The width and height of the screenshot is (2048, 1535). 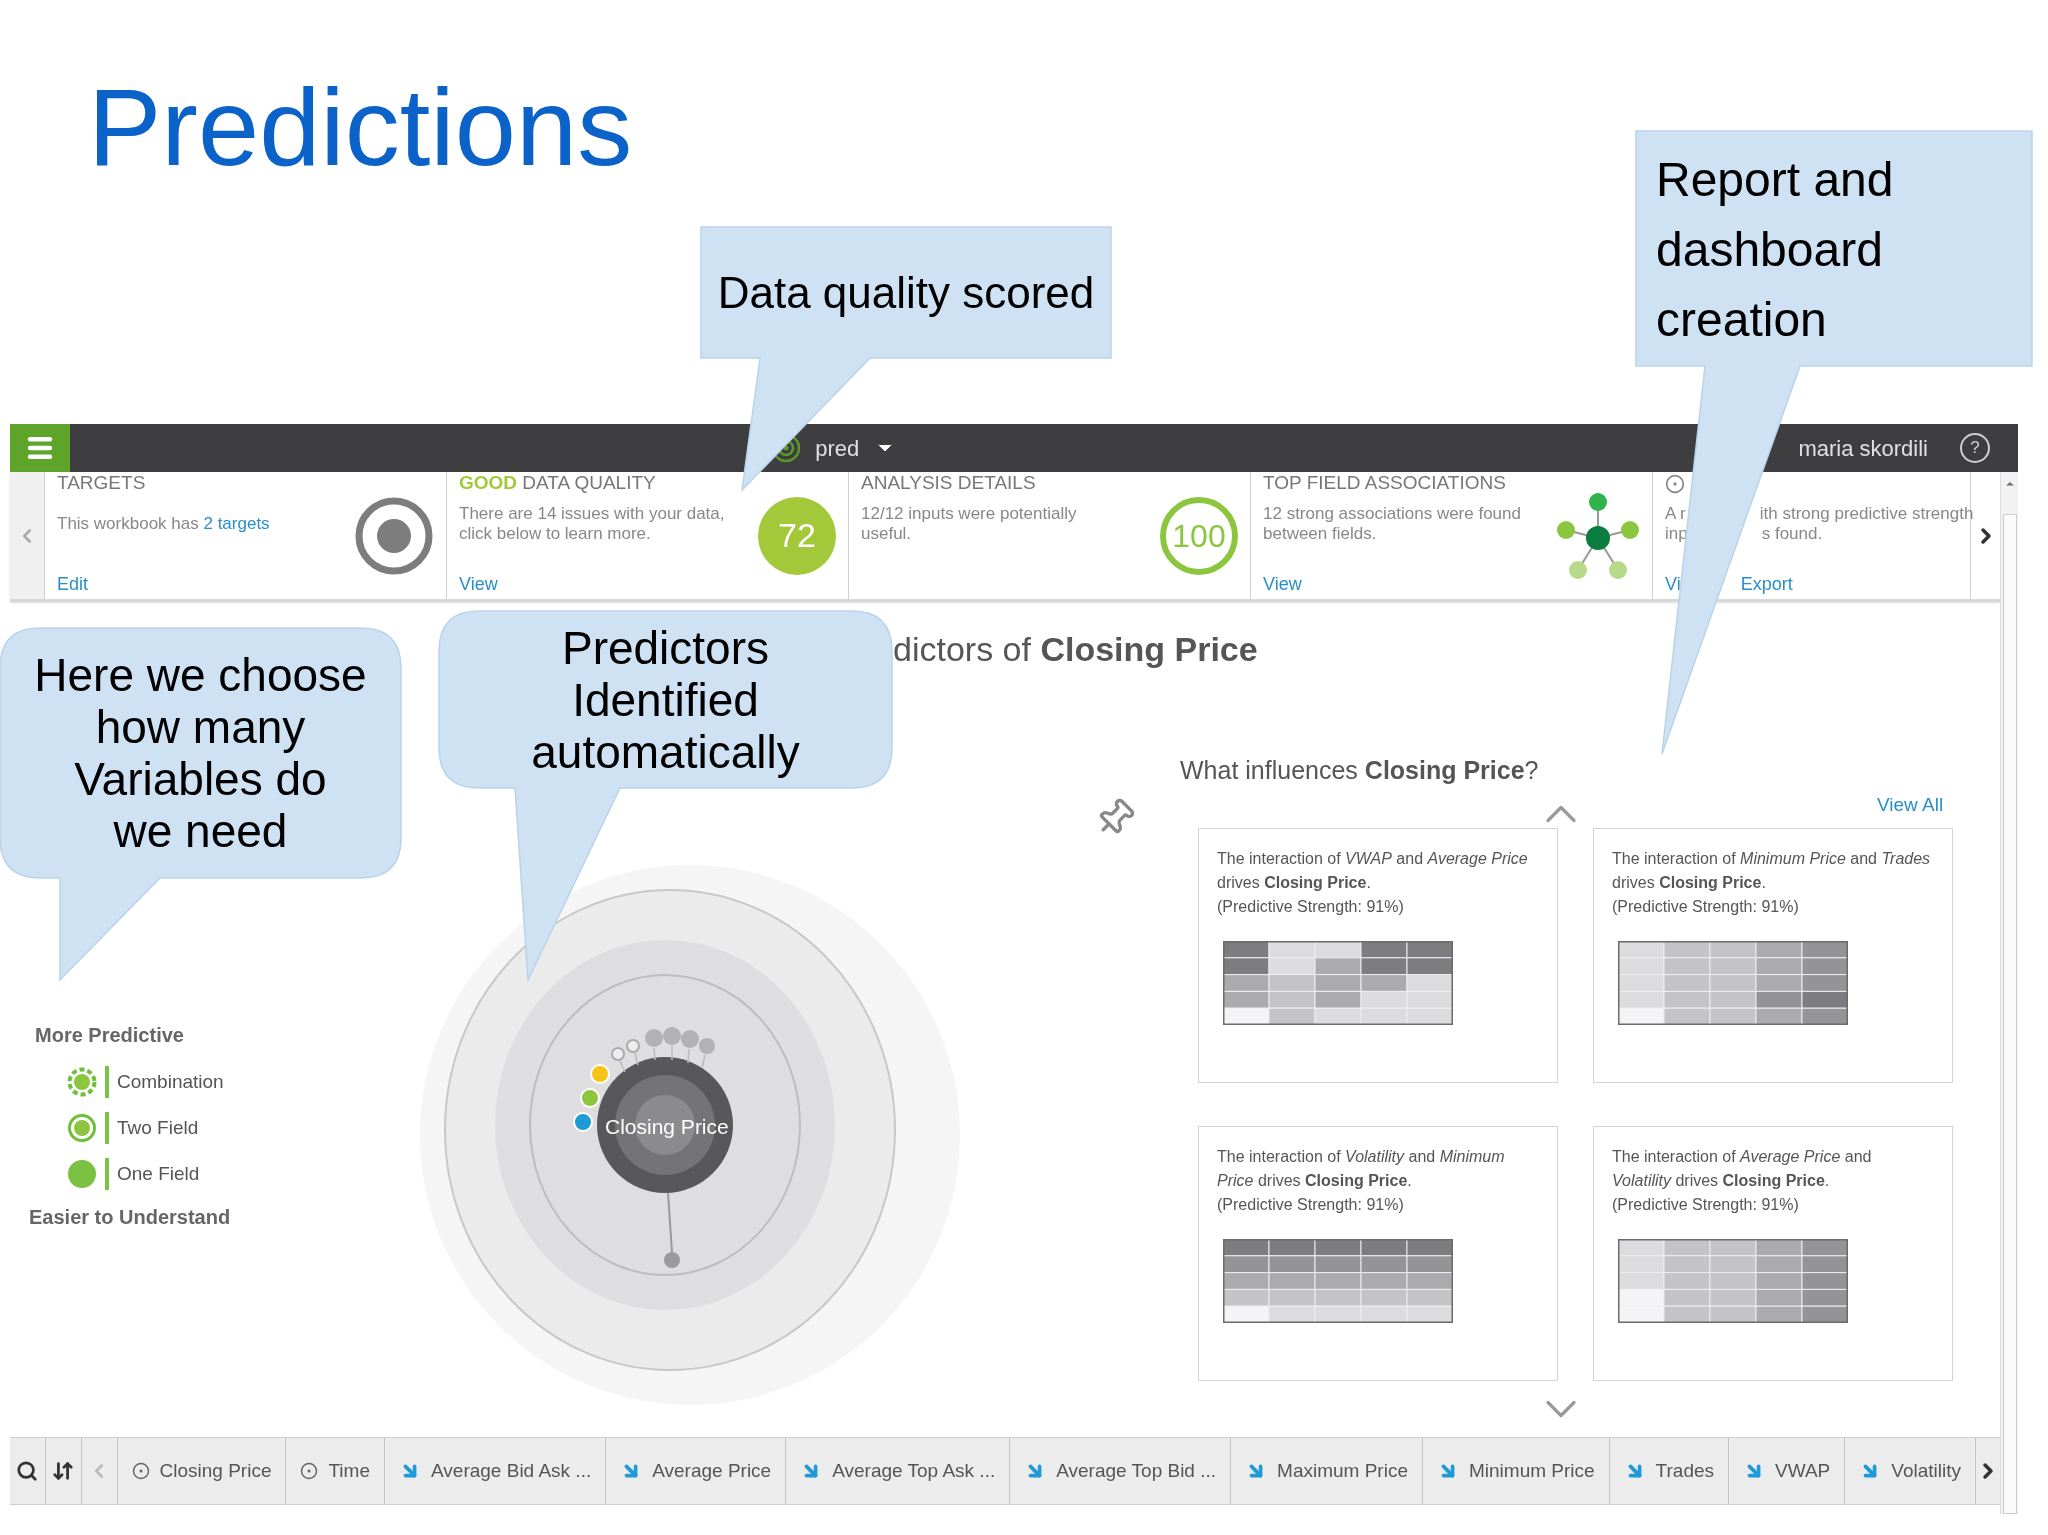 What do you see at coordinates (200, 753) in the screenshot?
I see `callout-text: Here we choose how many Variables do we need` at bounding box center [200, 753].